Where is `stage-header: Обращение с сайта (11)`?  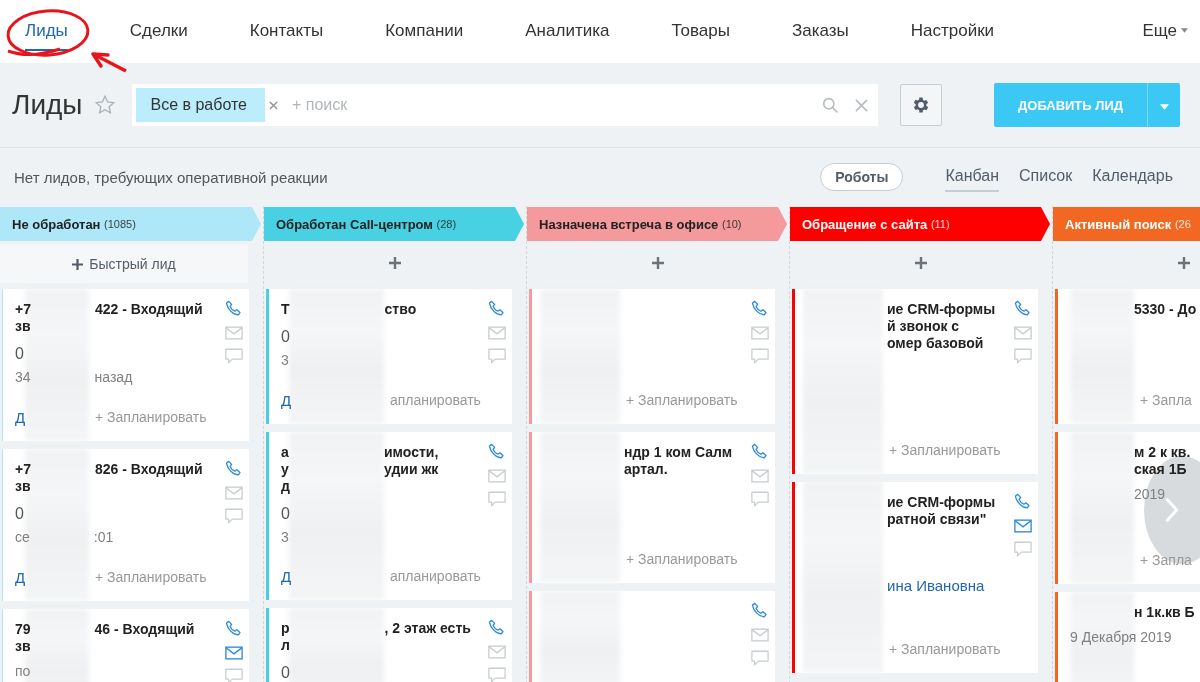
stage-header: Обращение с сайта (11) is located at coordinates (920, 224).